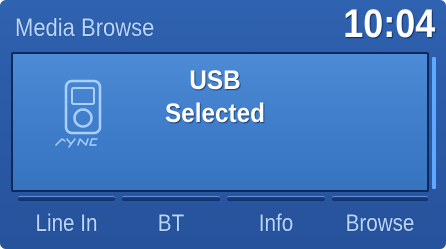 The width and height of the screenshot is (446, 249). I want to click on softkey-label: Browse, so click(380, 223).